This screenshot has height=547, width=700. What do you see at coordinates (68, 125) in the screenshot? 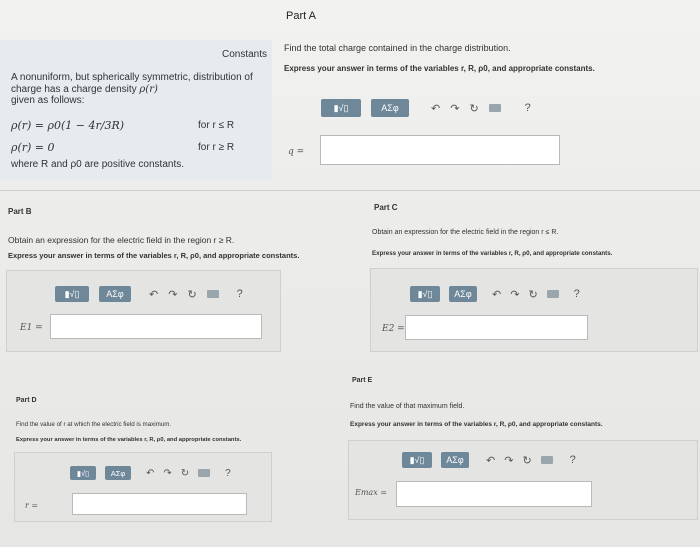
I see `equation-1: ρ(r) = ρ0(1 − 4r/3R)` at bounding box center [68, 125].